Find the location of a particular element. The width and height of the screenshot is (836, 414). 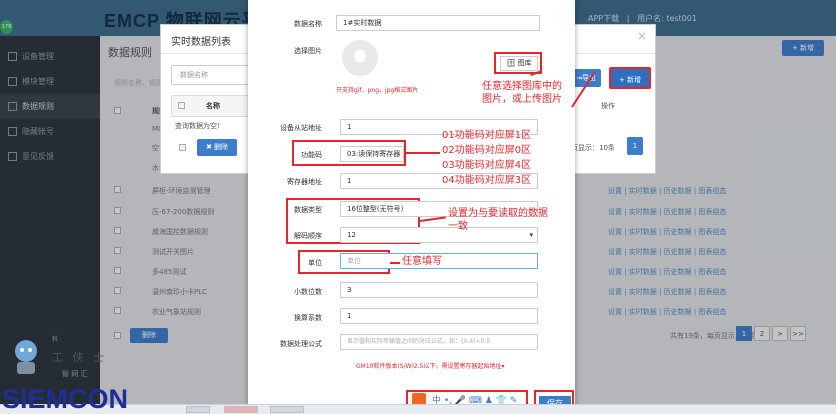

siemcon-logo: SIEMCON is located at coordinates (65, 399).